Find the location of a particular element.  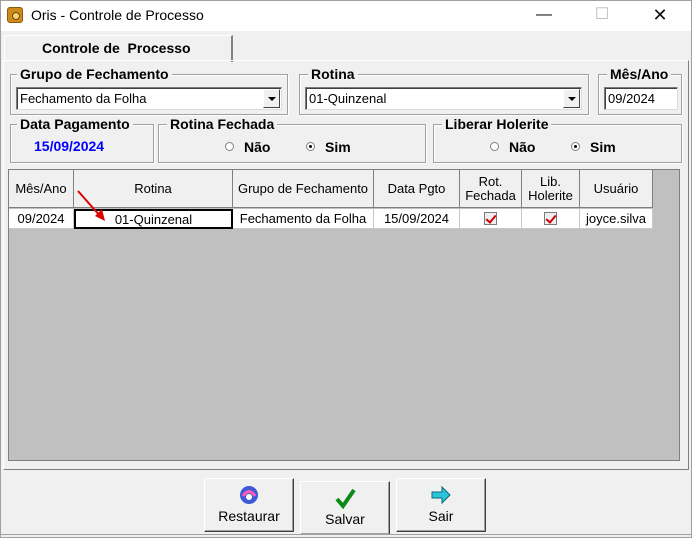

restaurar-button: Restaurar is located at coordinates (249, 505).